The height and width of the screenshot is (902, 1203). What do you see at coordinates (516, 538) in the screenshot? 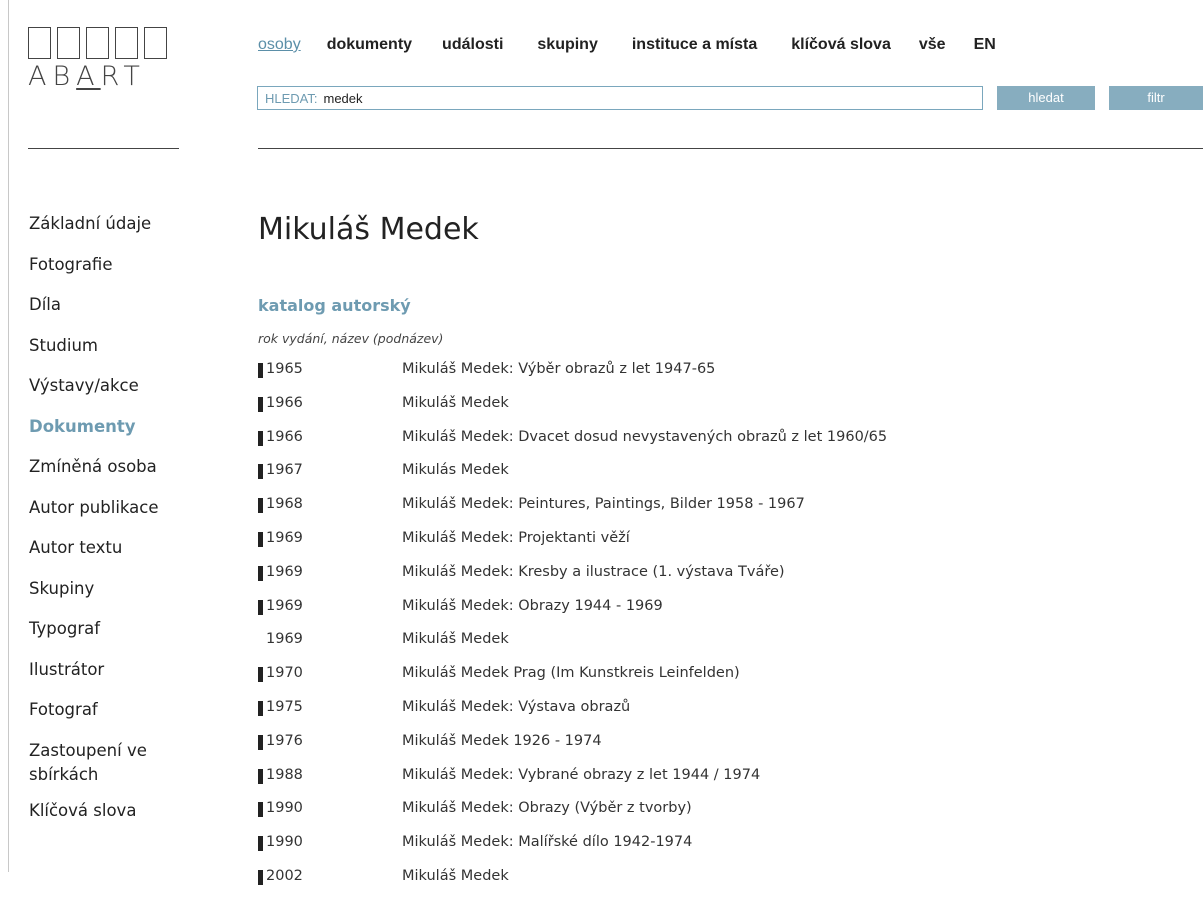
I see `item-title-link: Mikuláš Medek: Projektanti věží` at bounding box center [516, 538].